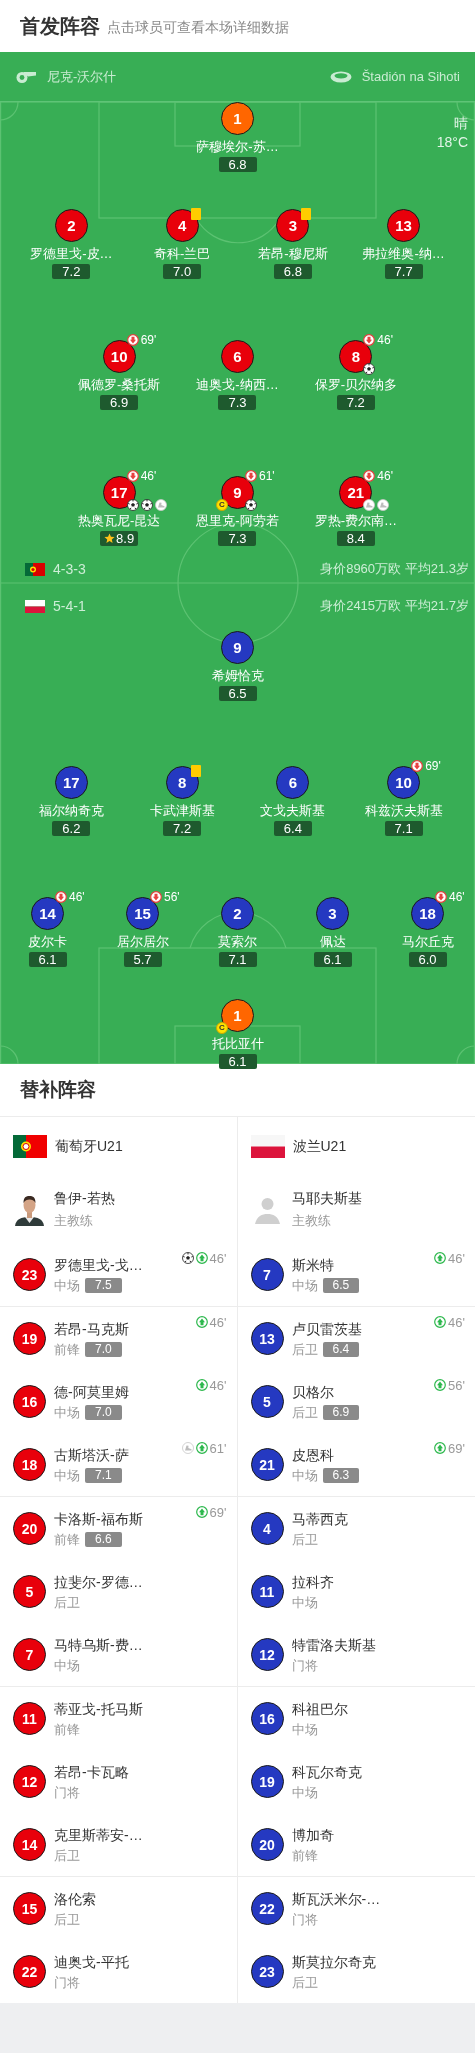 Image resolution: width=475 pixels, height=2053 pixels. Describe the element at coordinates (403, 810) in the screenshot. I see `player-name: 科兹沃夫斯基` at that location.